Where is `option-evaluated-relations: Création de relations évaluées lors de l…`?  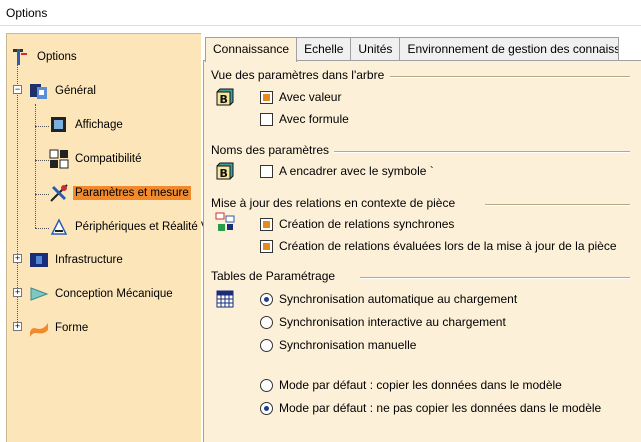 option-evaluated-relations: Création de relations évaluées lors de l… is located at coordinates (438, 246).